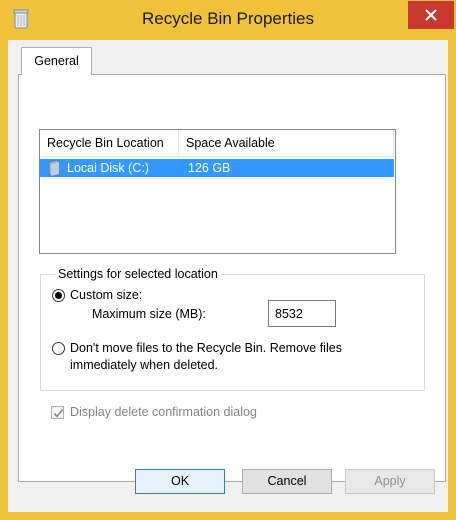 Image resolution: width=456 pixels, height=520 pixels. I want to click on close-icon, so click(431, 15).